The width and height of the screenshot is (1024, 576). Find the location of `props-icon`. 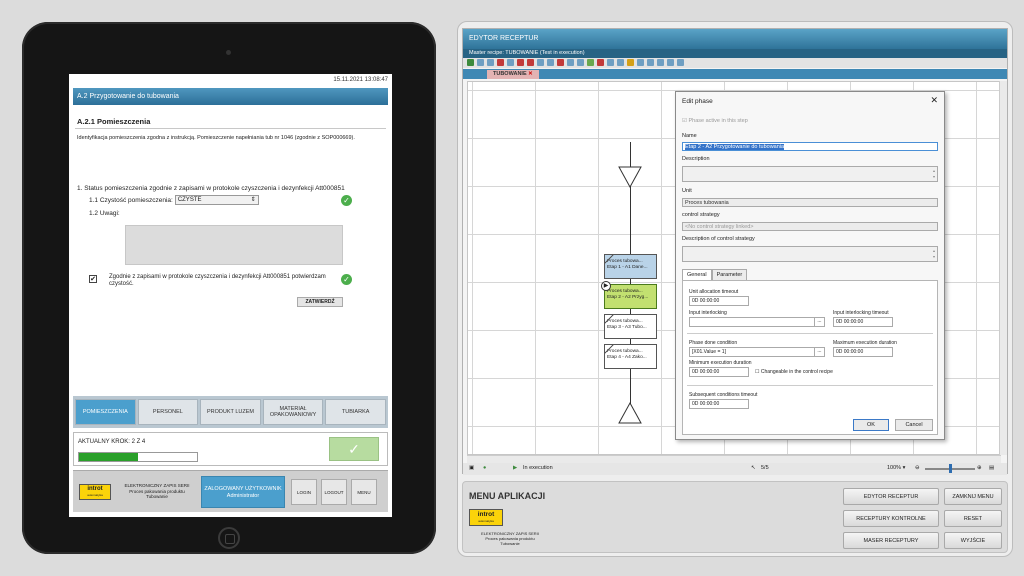

props-icon is located at coordinates (620, 62).